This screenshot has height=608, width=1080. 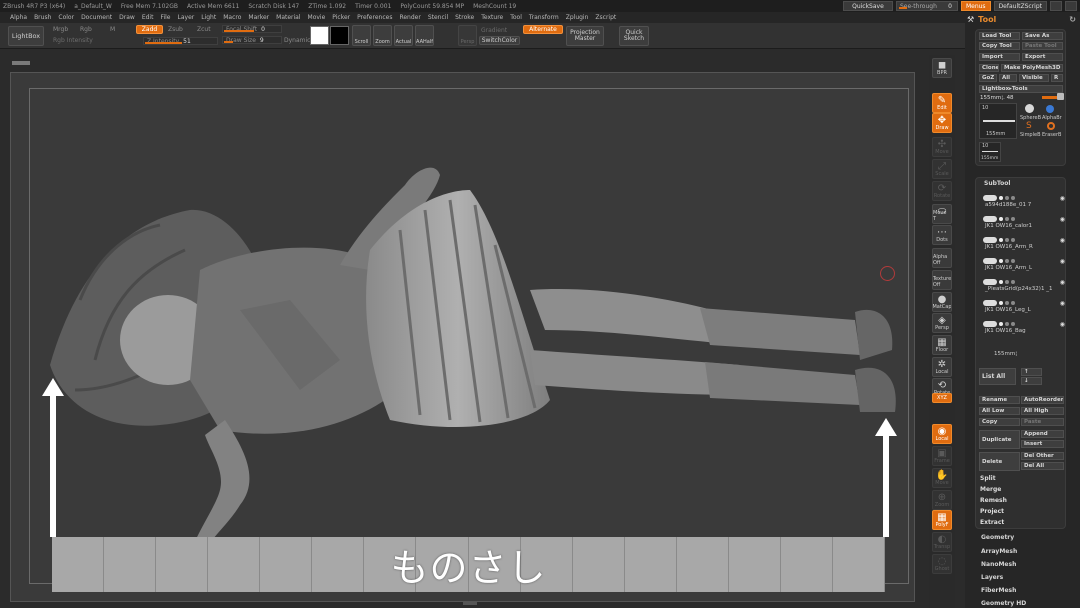 I want to click on rotate-button: ⟳ Rotate, so click(x=942, y=191).